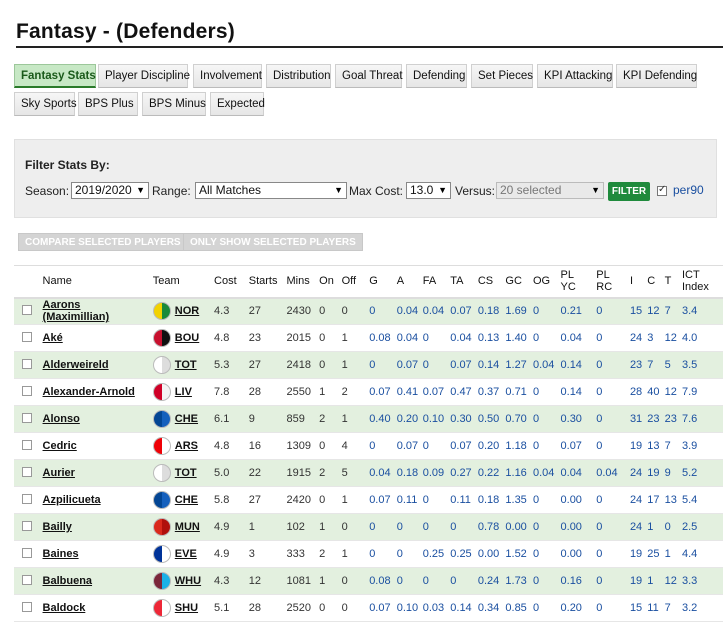 This screenshot has width=723, height=623. What do you see at coordinates (517, 282) in the screenshot?
I see `column-header: GC` at bounding box center [517, 282].